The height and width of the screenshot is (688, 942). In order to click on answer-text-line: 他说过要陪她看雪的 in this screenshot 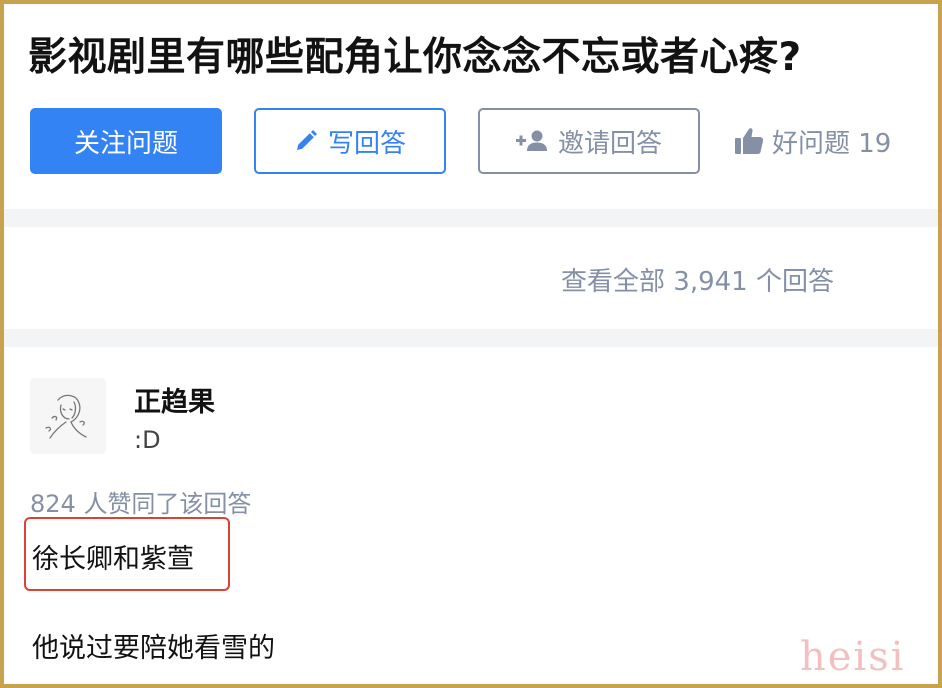, I will do `click(153, 648)`.